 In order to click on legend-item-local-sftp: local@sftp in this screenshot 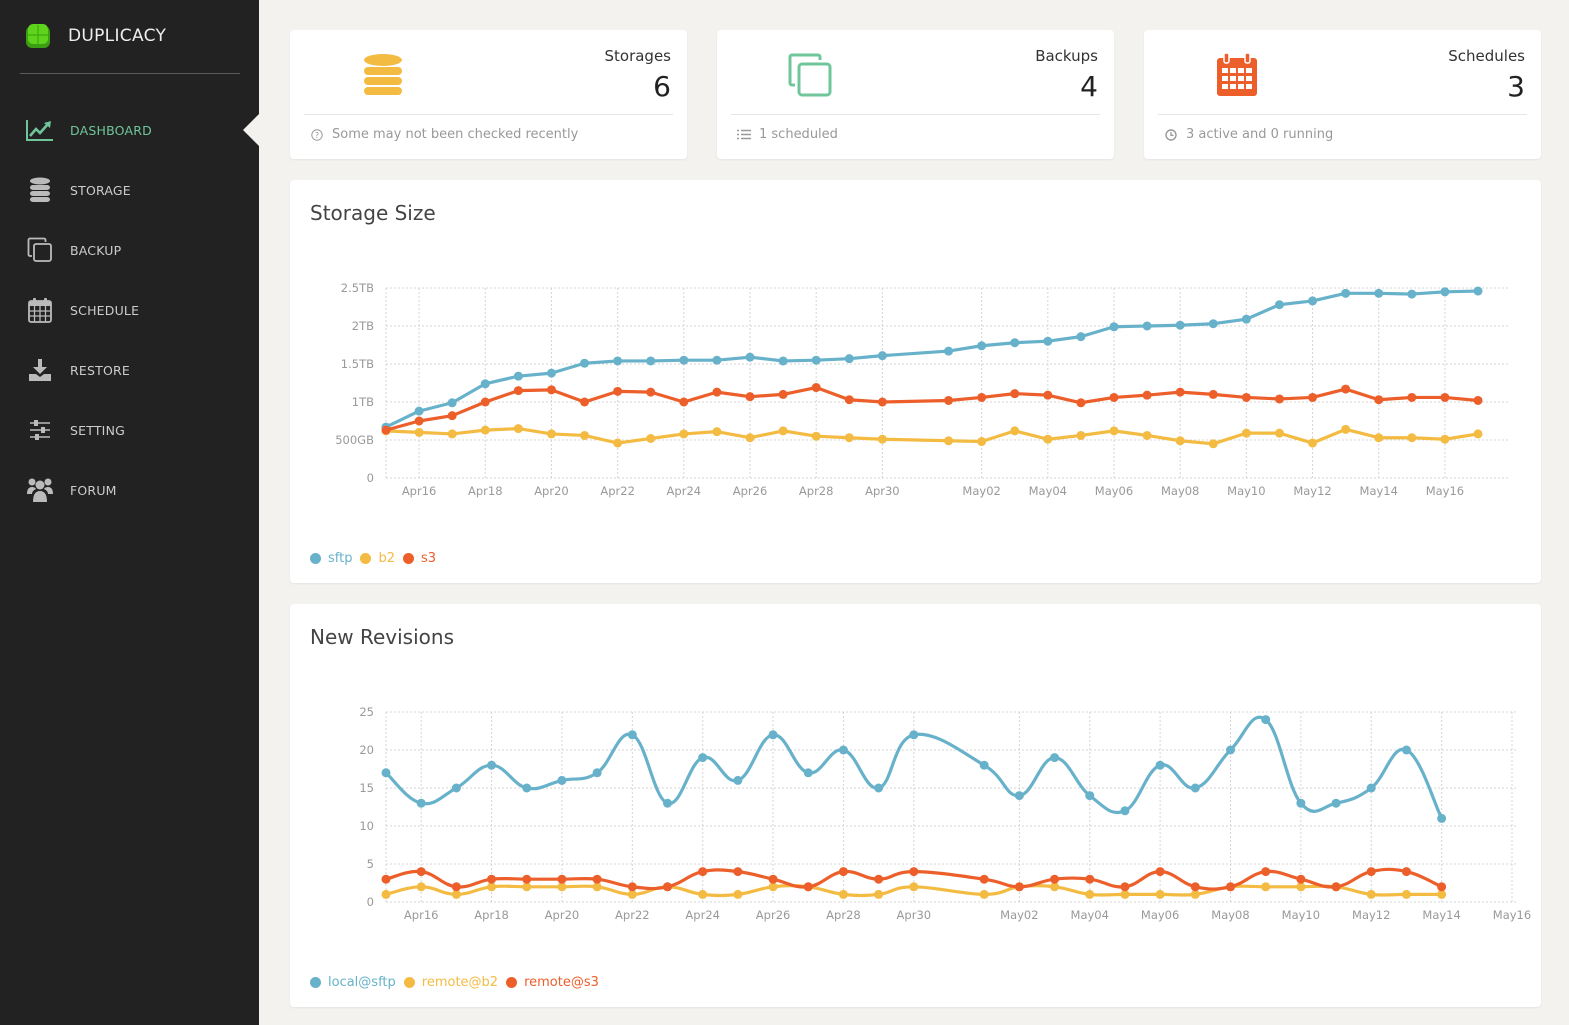, I will do `click(353, 982)`.